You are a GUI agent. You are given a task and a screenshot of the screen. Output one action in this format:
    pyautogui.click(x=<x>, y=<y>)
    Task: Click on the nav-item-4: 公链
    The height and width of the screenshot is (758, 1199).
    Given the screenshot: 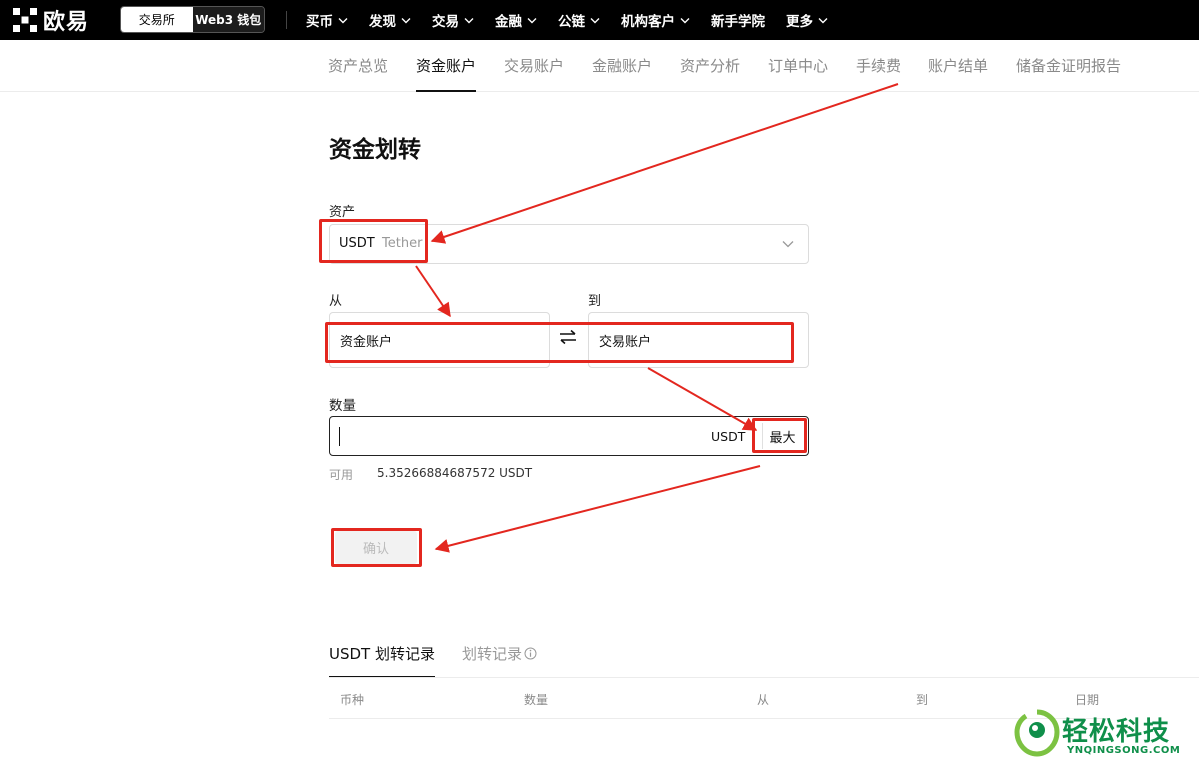 What is the action you would take?
    pyautogui.click(x=579, y=20)
    